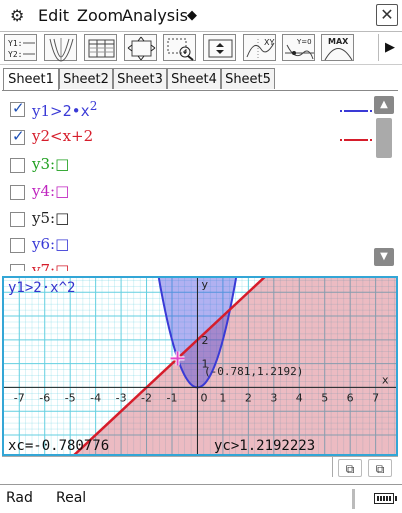  Describe the element at coordinates (188, 246) in the screenshot. I see `equation-row-y6: y6:□` at that location.